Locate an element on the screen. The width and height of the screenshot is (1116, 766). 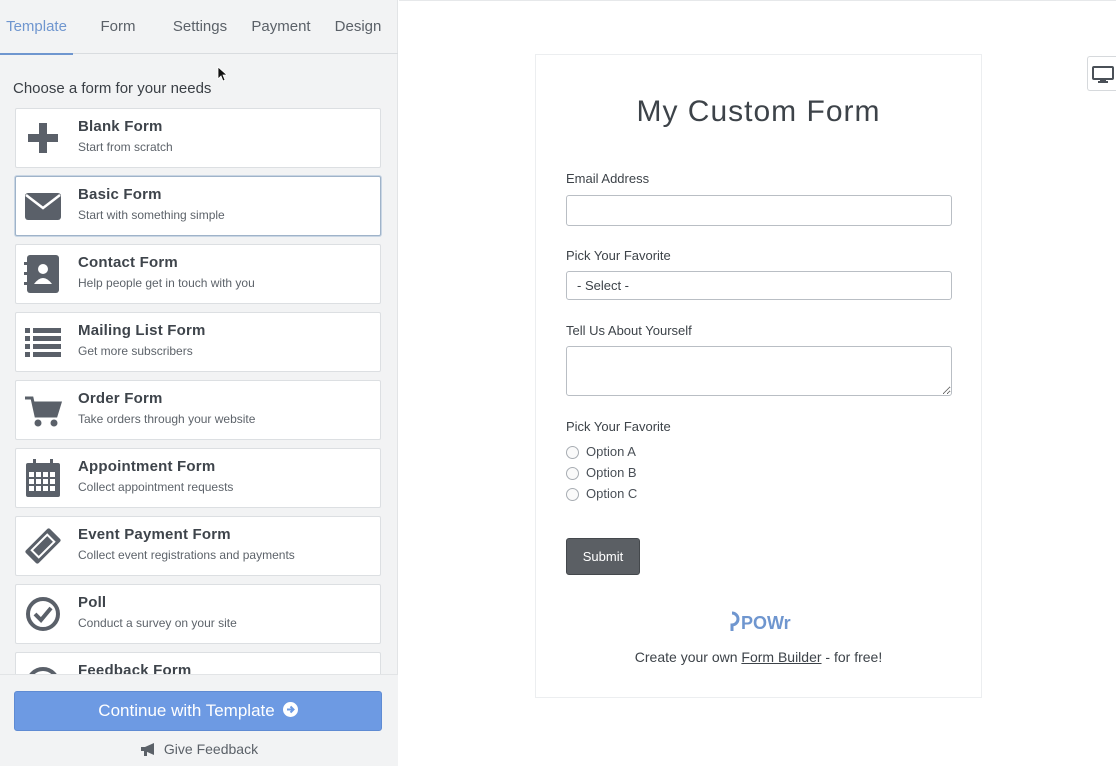
template-card-poll: Poll Conduct a survey on your site is located at coordinates (198, 614).